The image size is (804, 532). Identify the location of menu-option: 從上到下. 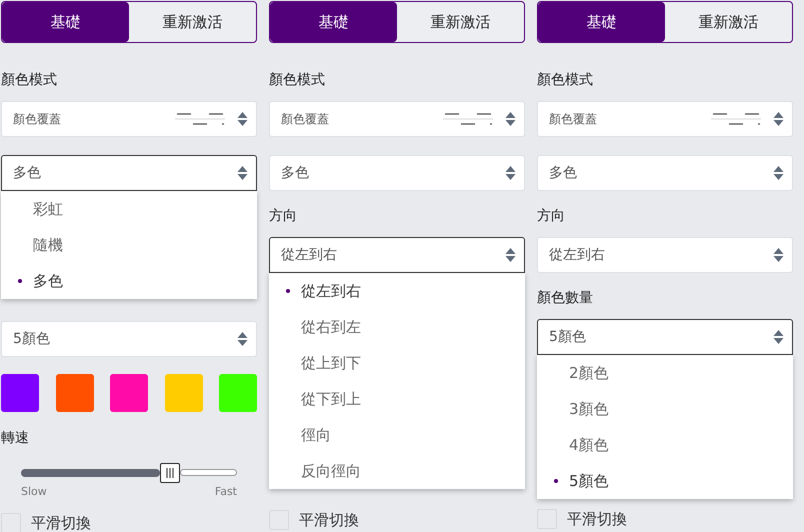
(397, 363).